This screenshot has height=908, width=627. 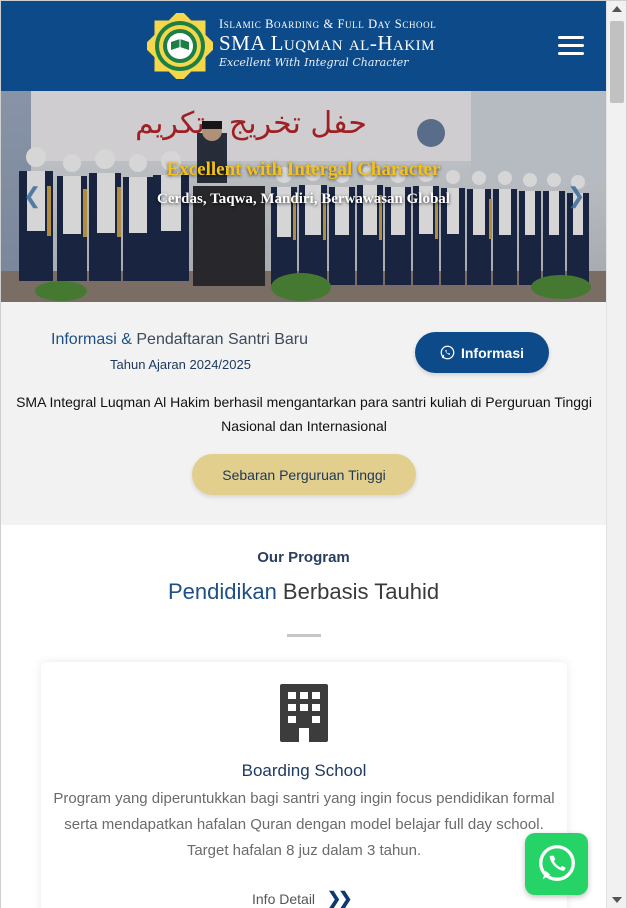 What do you see at coordinates (617, 900) in the screenshot?
I see `scroll-down-arrow-icon` at bounding box center [617, 900].